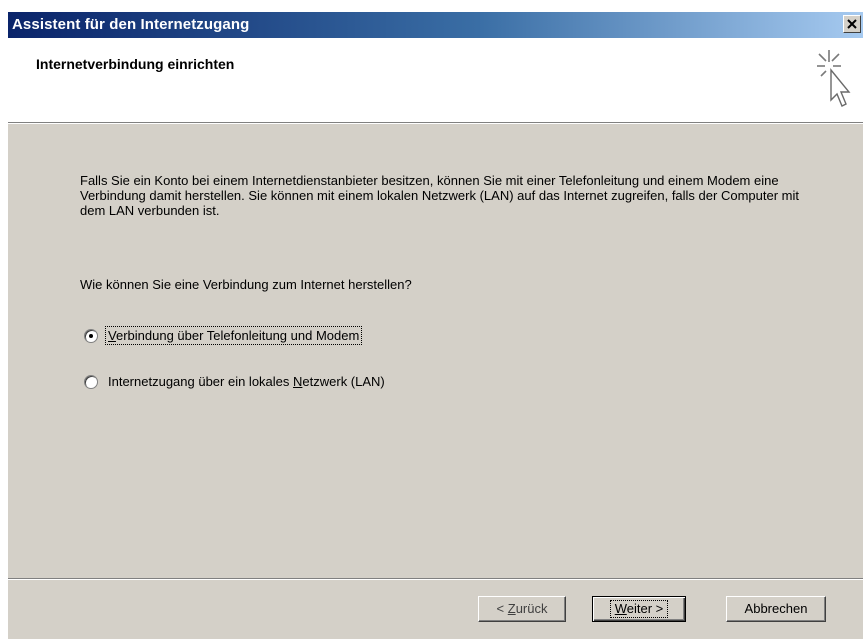 The width and height of the screenshot is (863, 639). What do you see at coordinates (502, 608) in the screenshot?
I see `back-button-prefix: <` at bounding box center [502, 608].